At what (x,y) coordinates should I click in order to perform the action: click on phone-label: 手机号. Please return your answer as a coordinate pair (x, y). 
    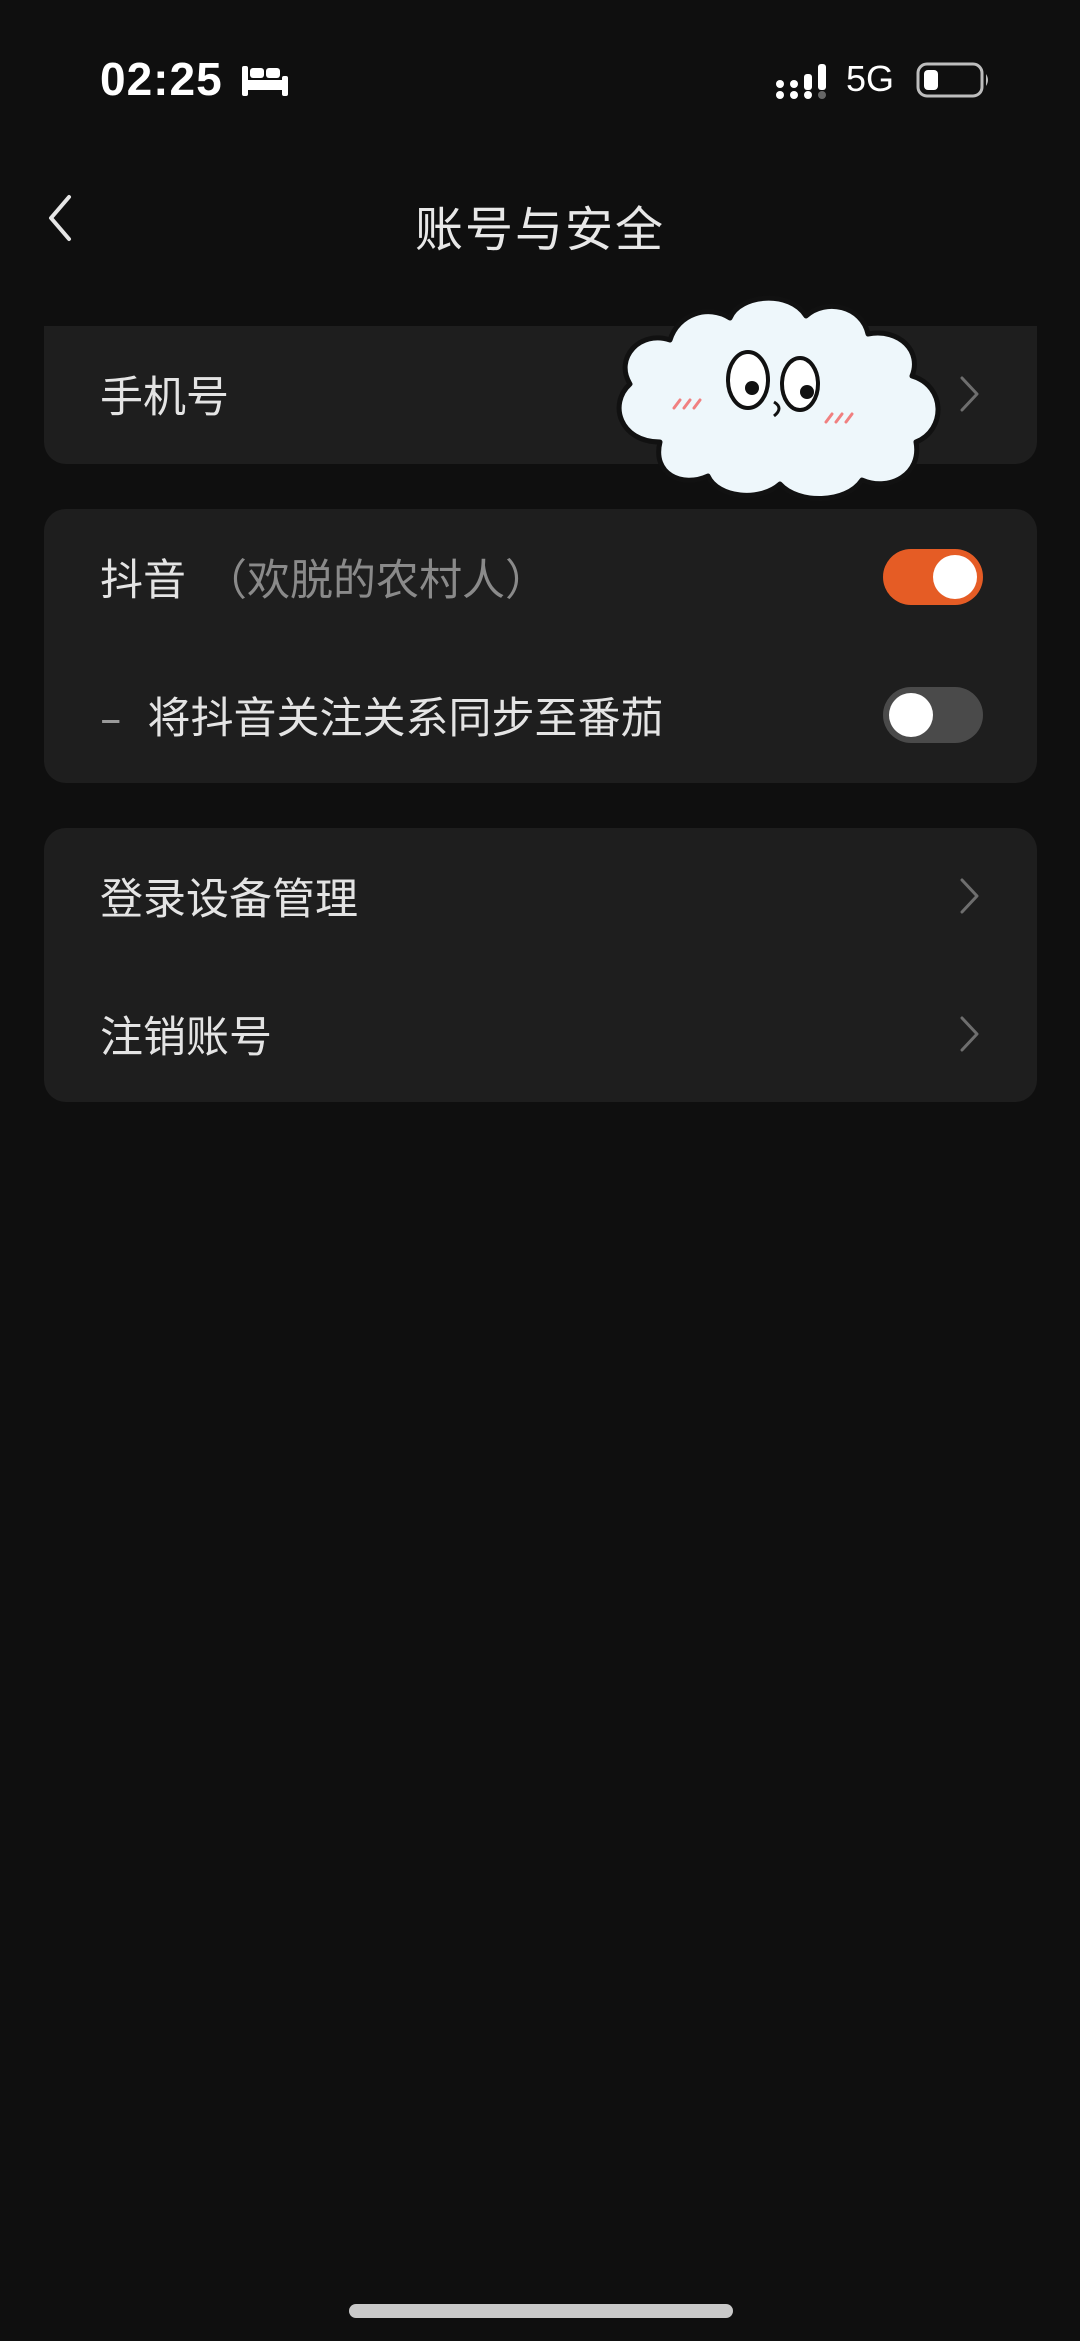
    Looking at the image, I should click on (164, 398).